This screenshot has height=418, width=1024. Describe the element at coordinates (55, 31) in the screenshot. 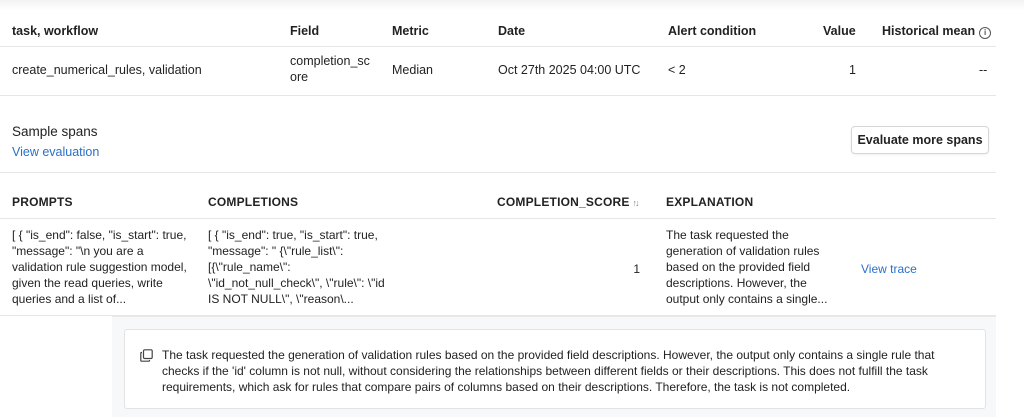

I see `column-task: task, workflow` at that location.